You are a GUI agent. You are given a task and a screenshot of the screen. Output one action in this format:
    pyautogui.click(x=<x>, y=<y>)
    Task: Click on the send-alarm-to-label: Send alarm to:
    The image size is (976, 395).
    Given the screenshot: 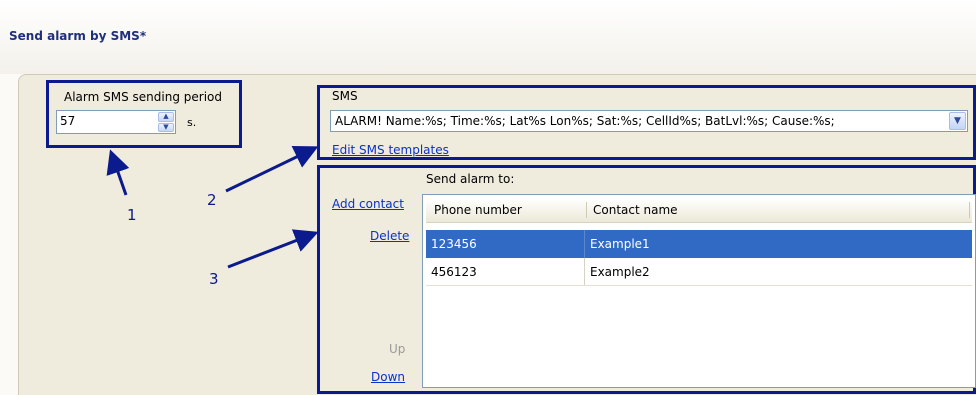 What is the action you would take?
    pyautogui.click(x=470, y=179)
    